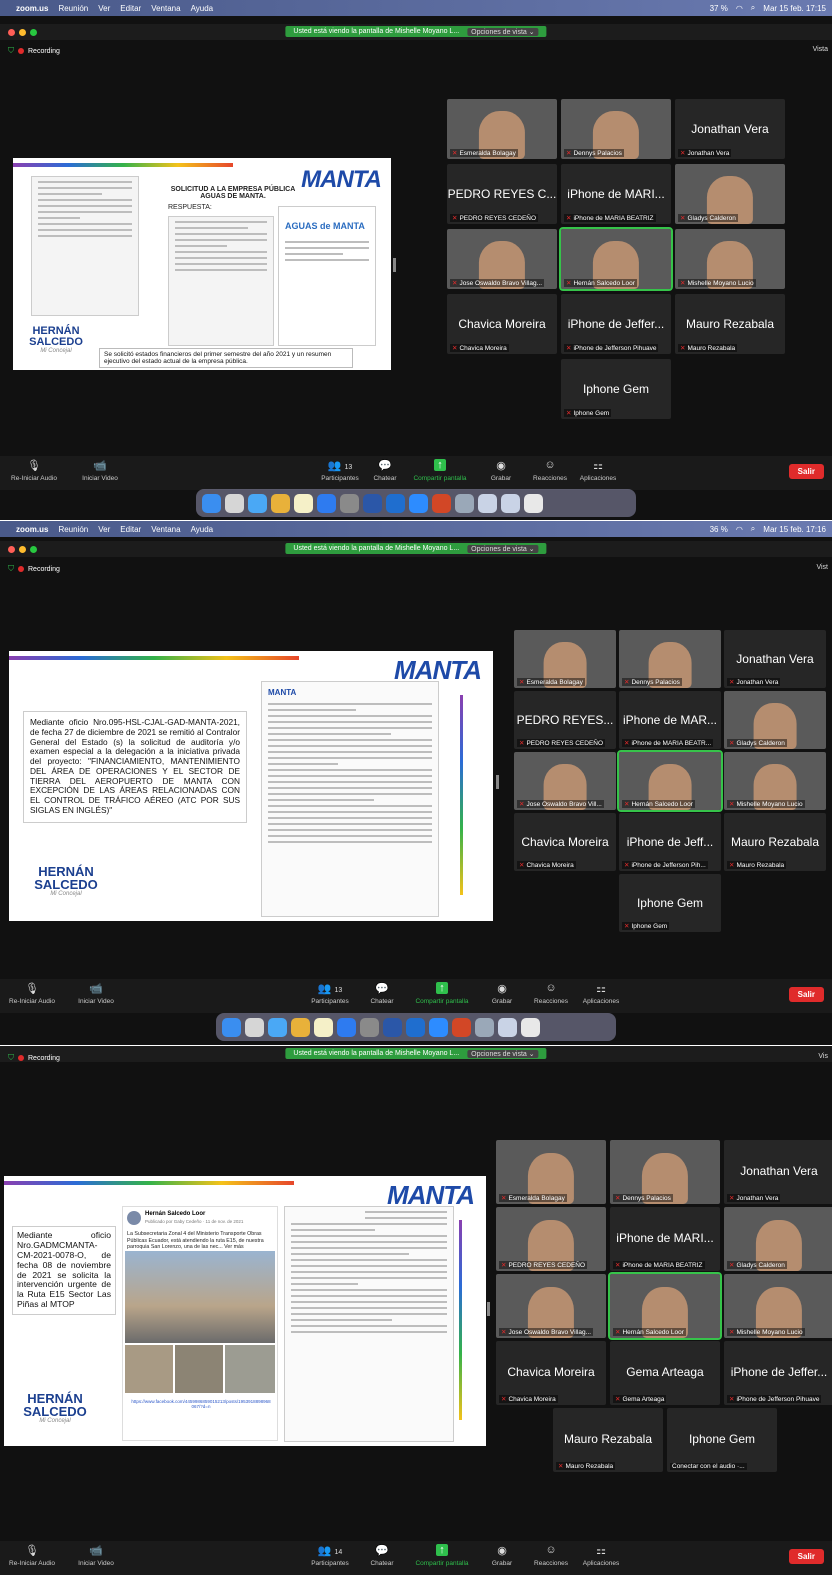 Image resolution: width=832 pixels, height=1575 pixels. What do you see at coordinates (33, 32) in the screenshot?
I see `zoom-dot` at bounding box center [33, 32].